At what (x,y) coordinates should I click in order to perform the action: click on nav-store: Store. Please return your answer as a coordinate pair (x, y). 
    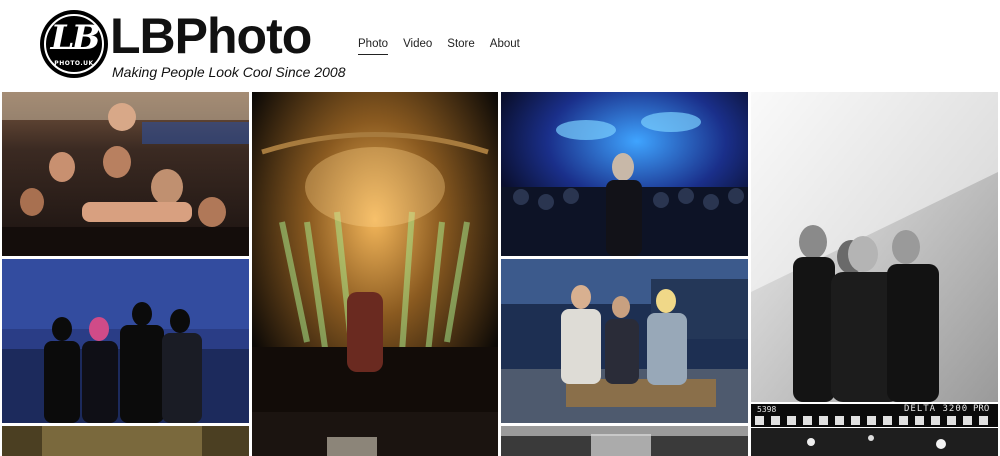
    Looking at the image, I should click on (461, 46).